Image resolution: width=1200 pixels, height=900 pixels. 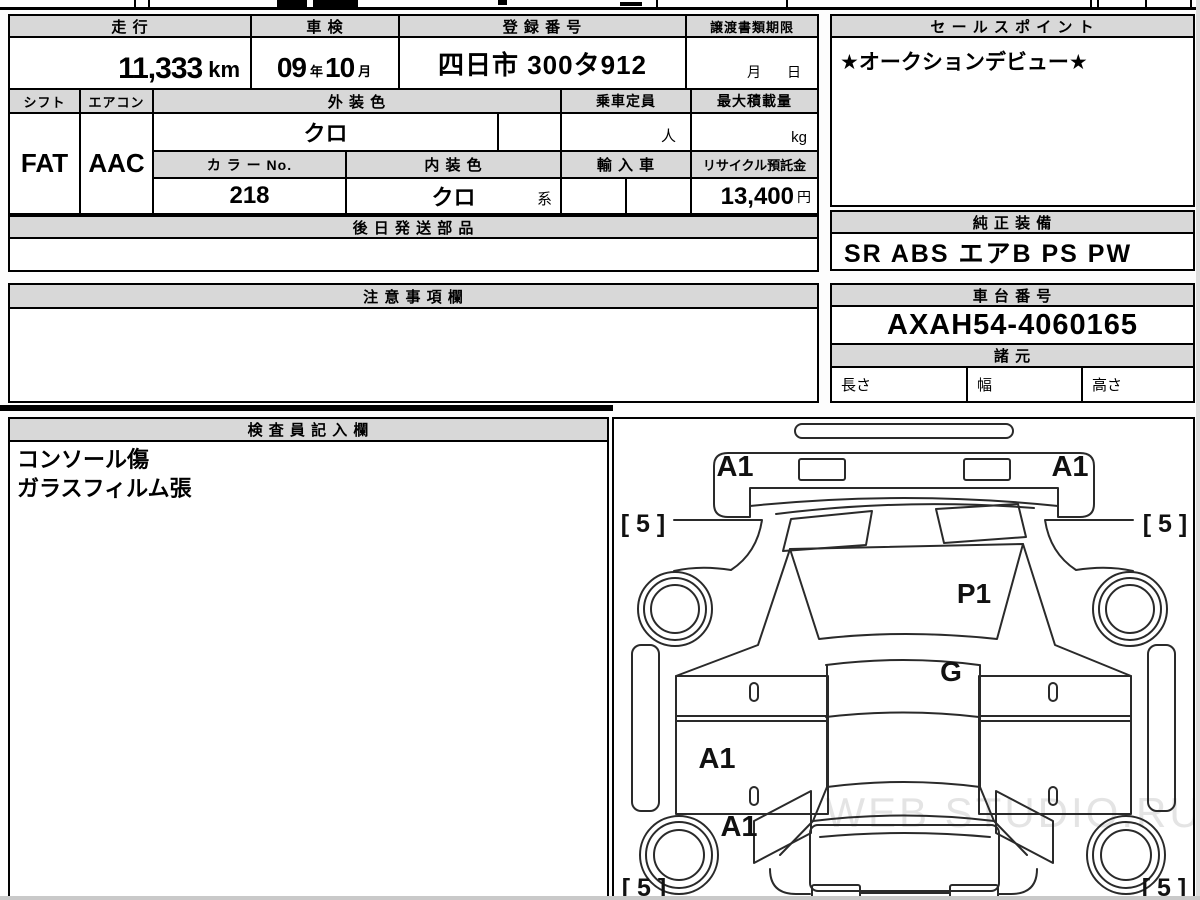 What do you see at coordinates (413, 355) in the screenshot?
I see `notes-value` at bounding box center [413, 355].